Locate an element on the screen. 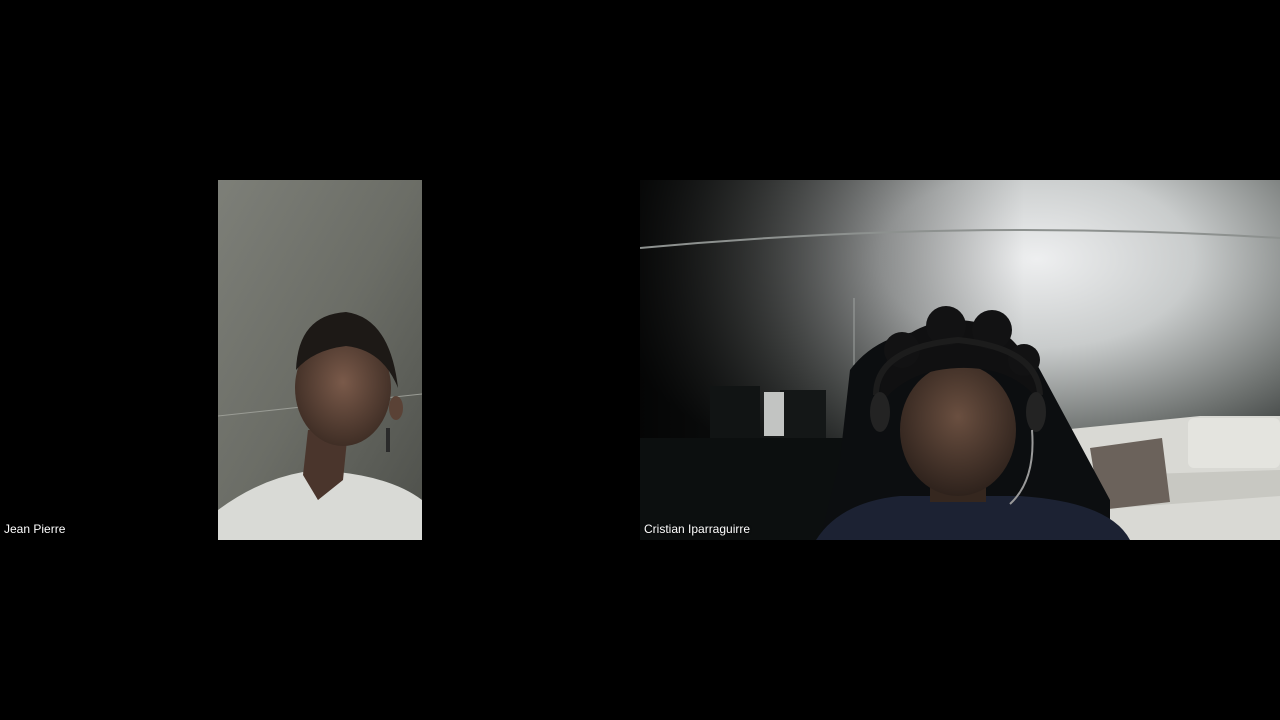 This screenshot has width=1280, height=720. video-frame-portrait is located at coordinates (320, 360).